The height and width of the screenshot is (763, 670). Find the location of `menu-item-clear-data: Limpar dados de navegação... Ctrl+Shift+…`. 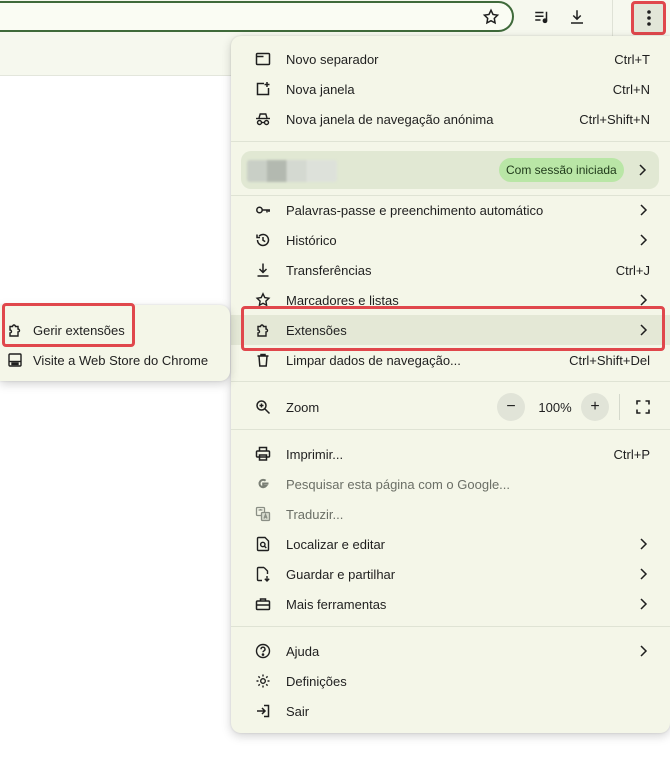

menu-item-clear-data: Limpar dados de navegação... Ctrl+Shift+… is located at coordinates (450, 360).